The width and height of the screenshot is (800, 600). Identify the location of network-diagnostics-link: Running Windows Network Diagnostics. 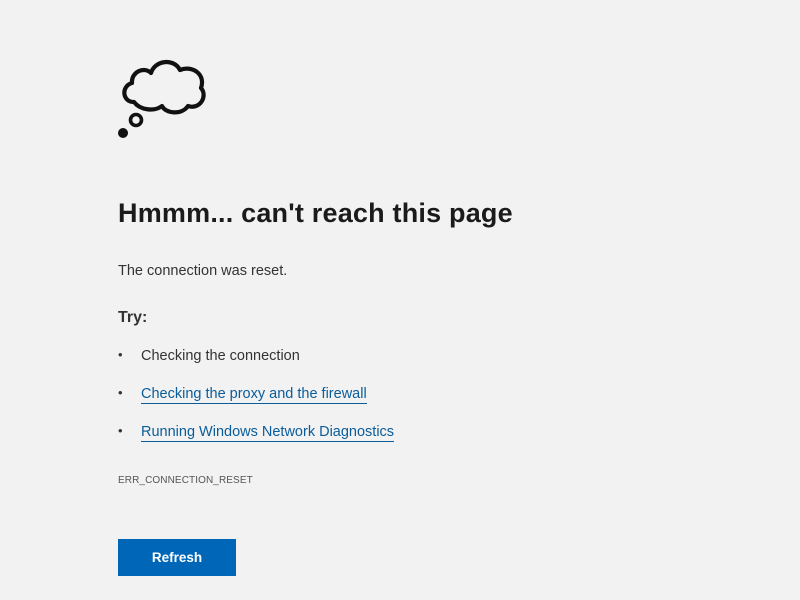
(268, 433).